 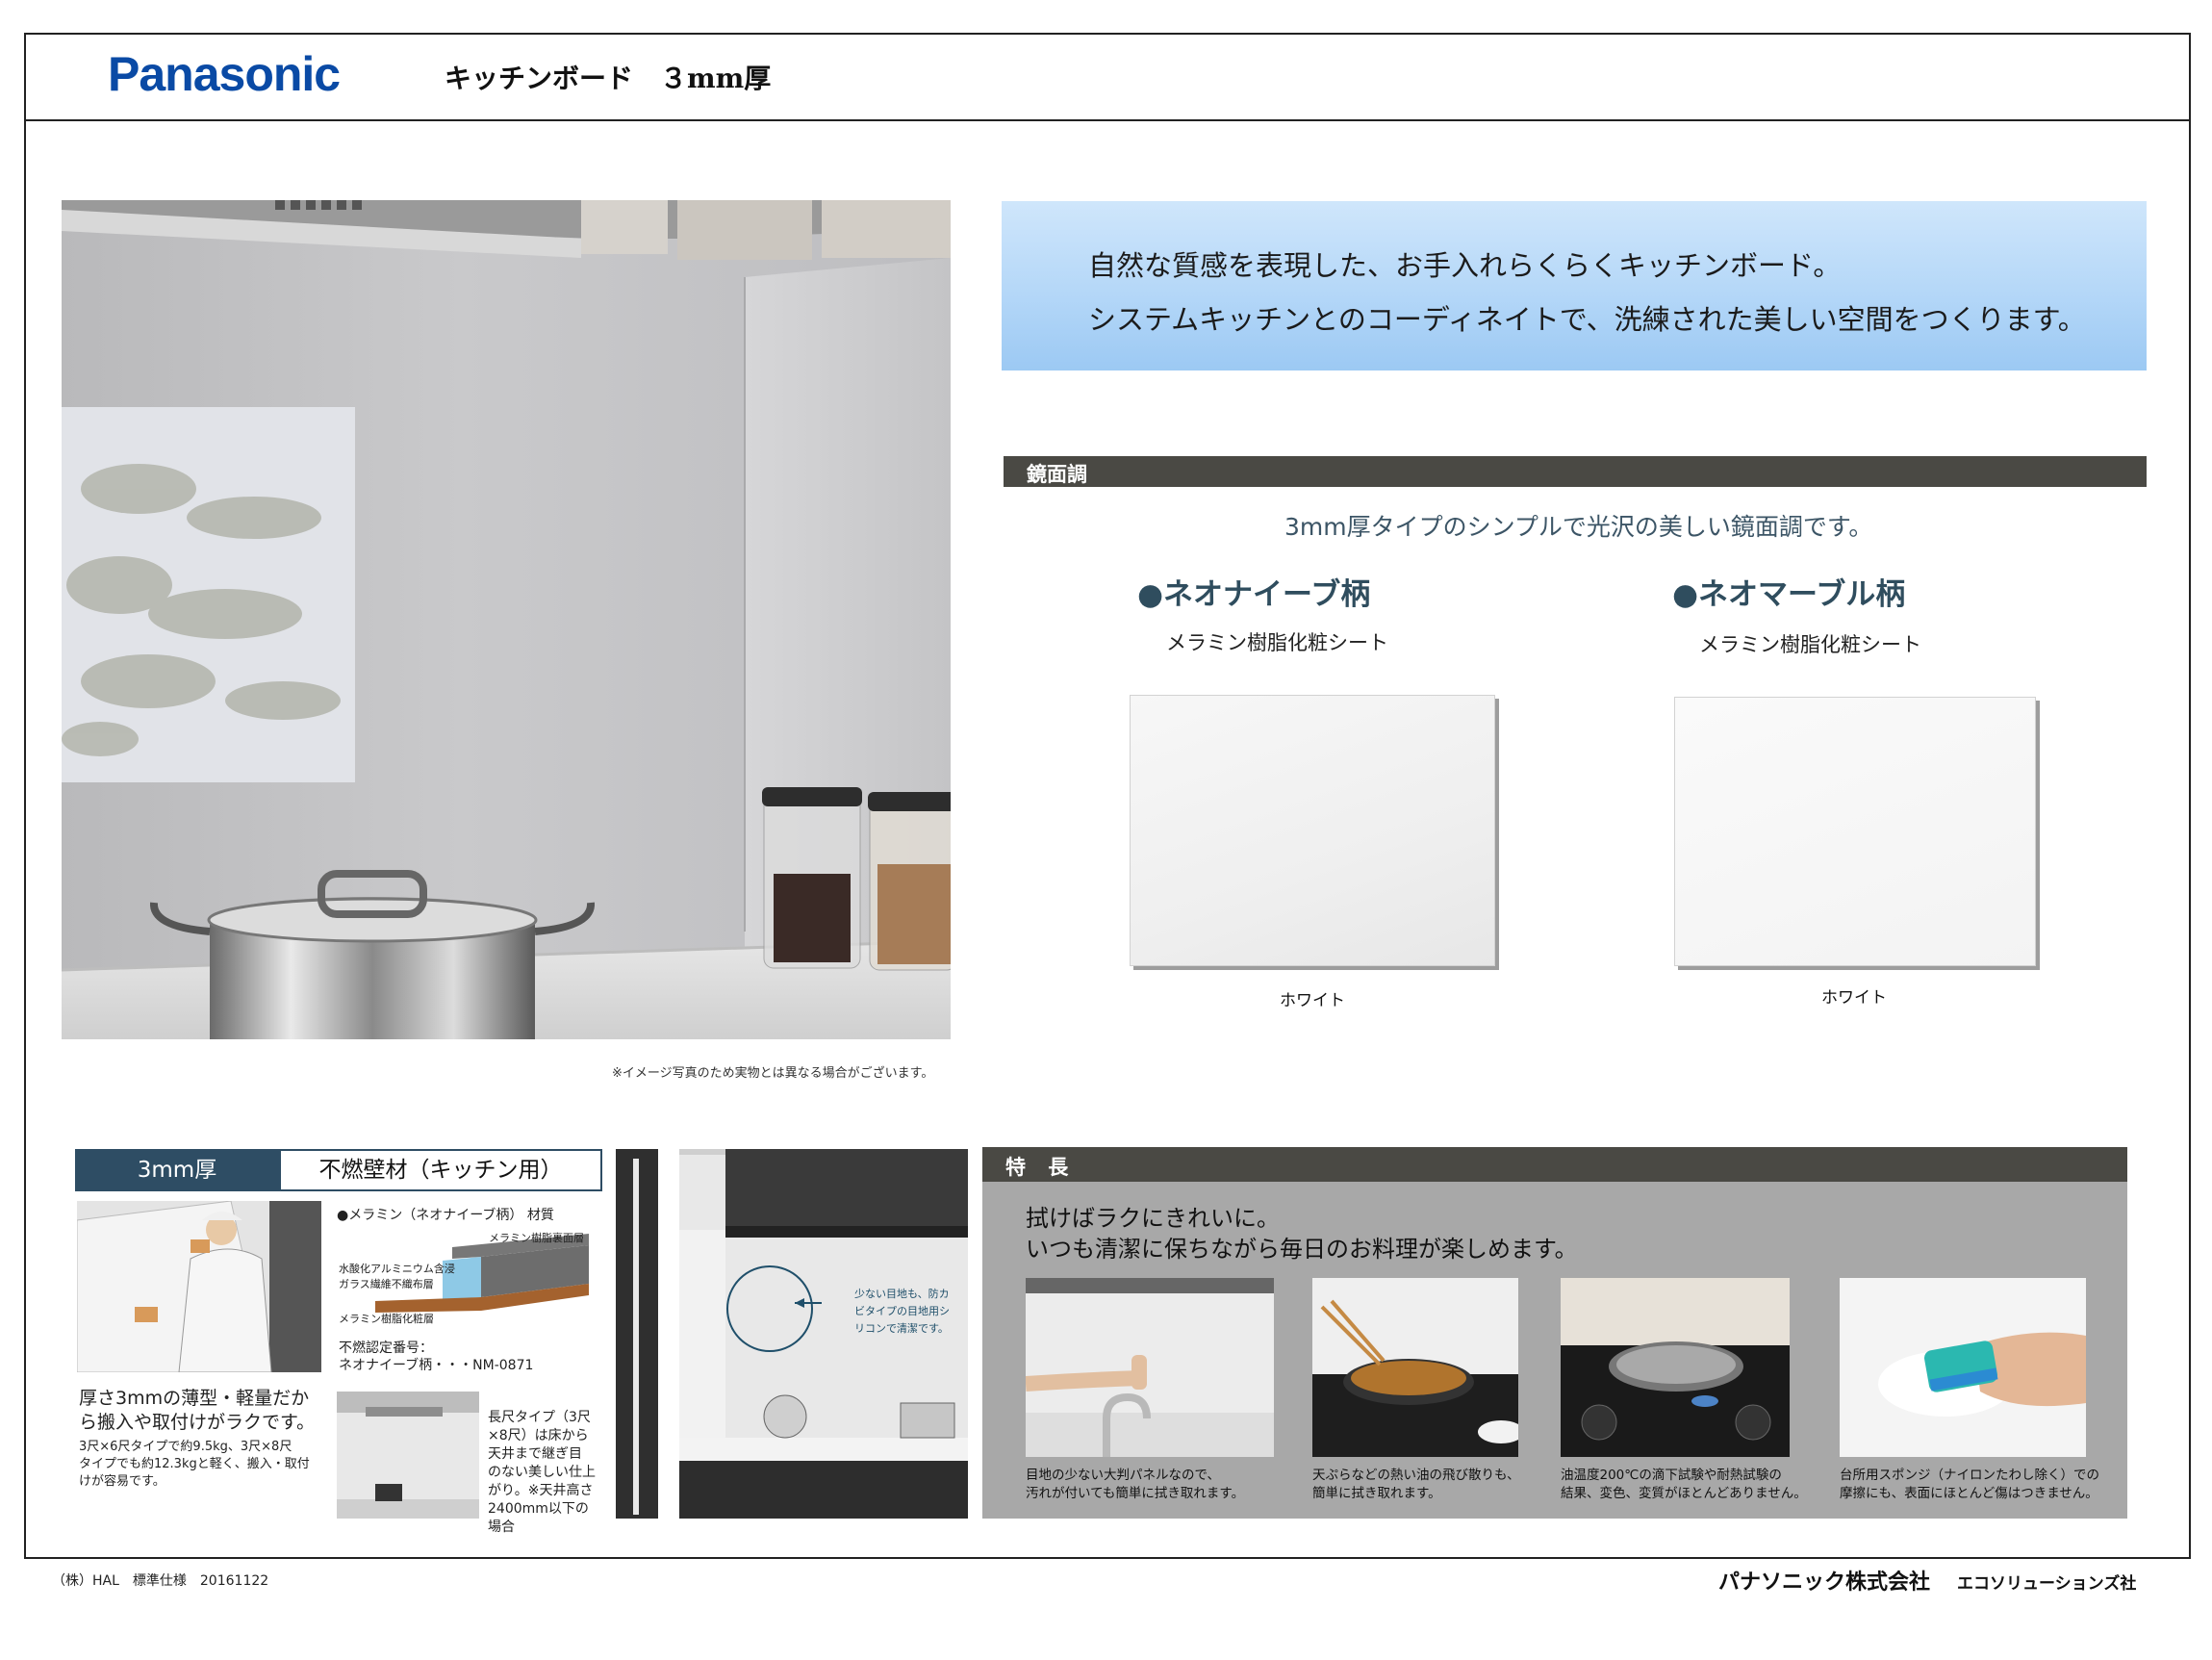 I want to click on long-type-text-3: 天井まで継ぎ目, so click(x=535, y=1454).